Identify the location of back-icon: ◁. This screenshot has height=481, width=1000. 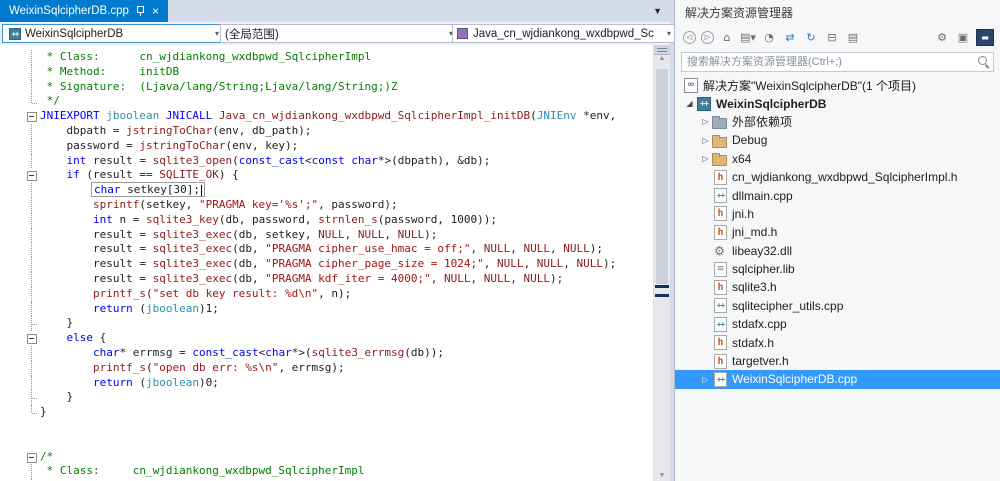
(689, 37).